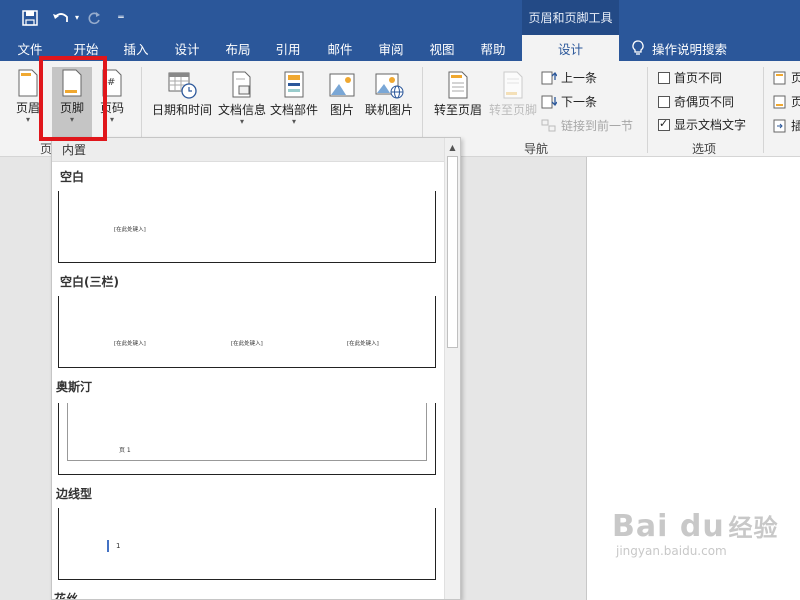  I want to click on doc-info-button: 文档信息 ▾, so click(242, 98).